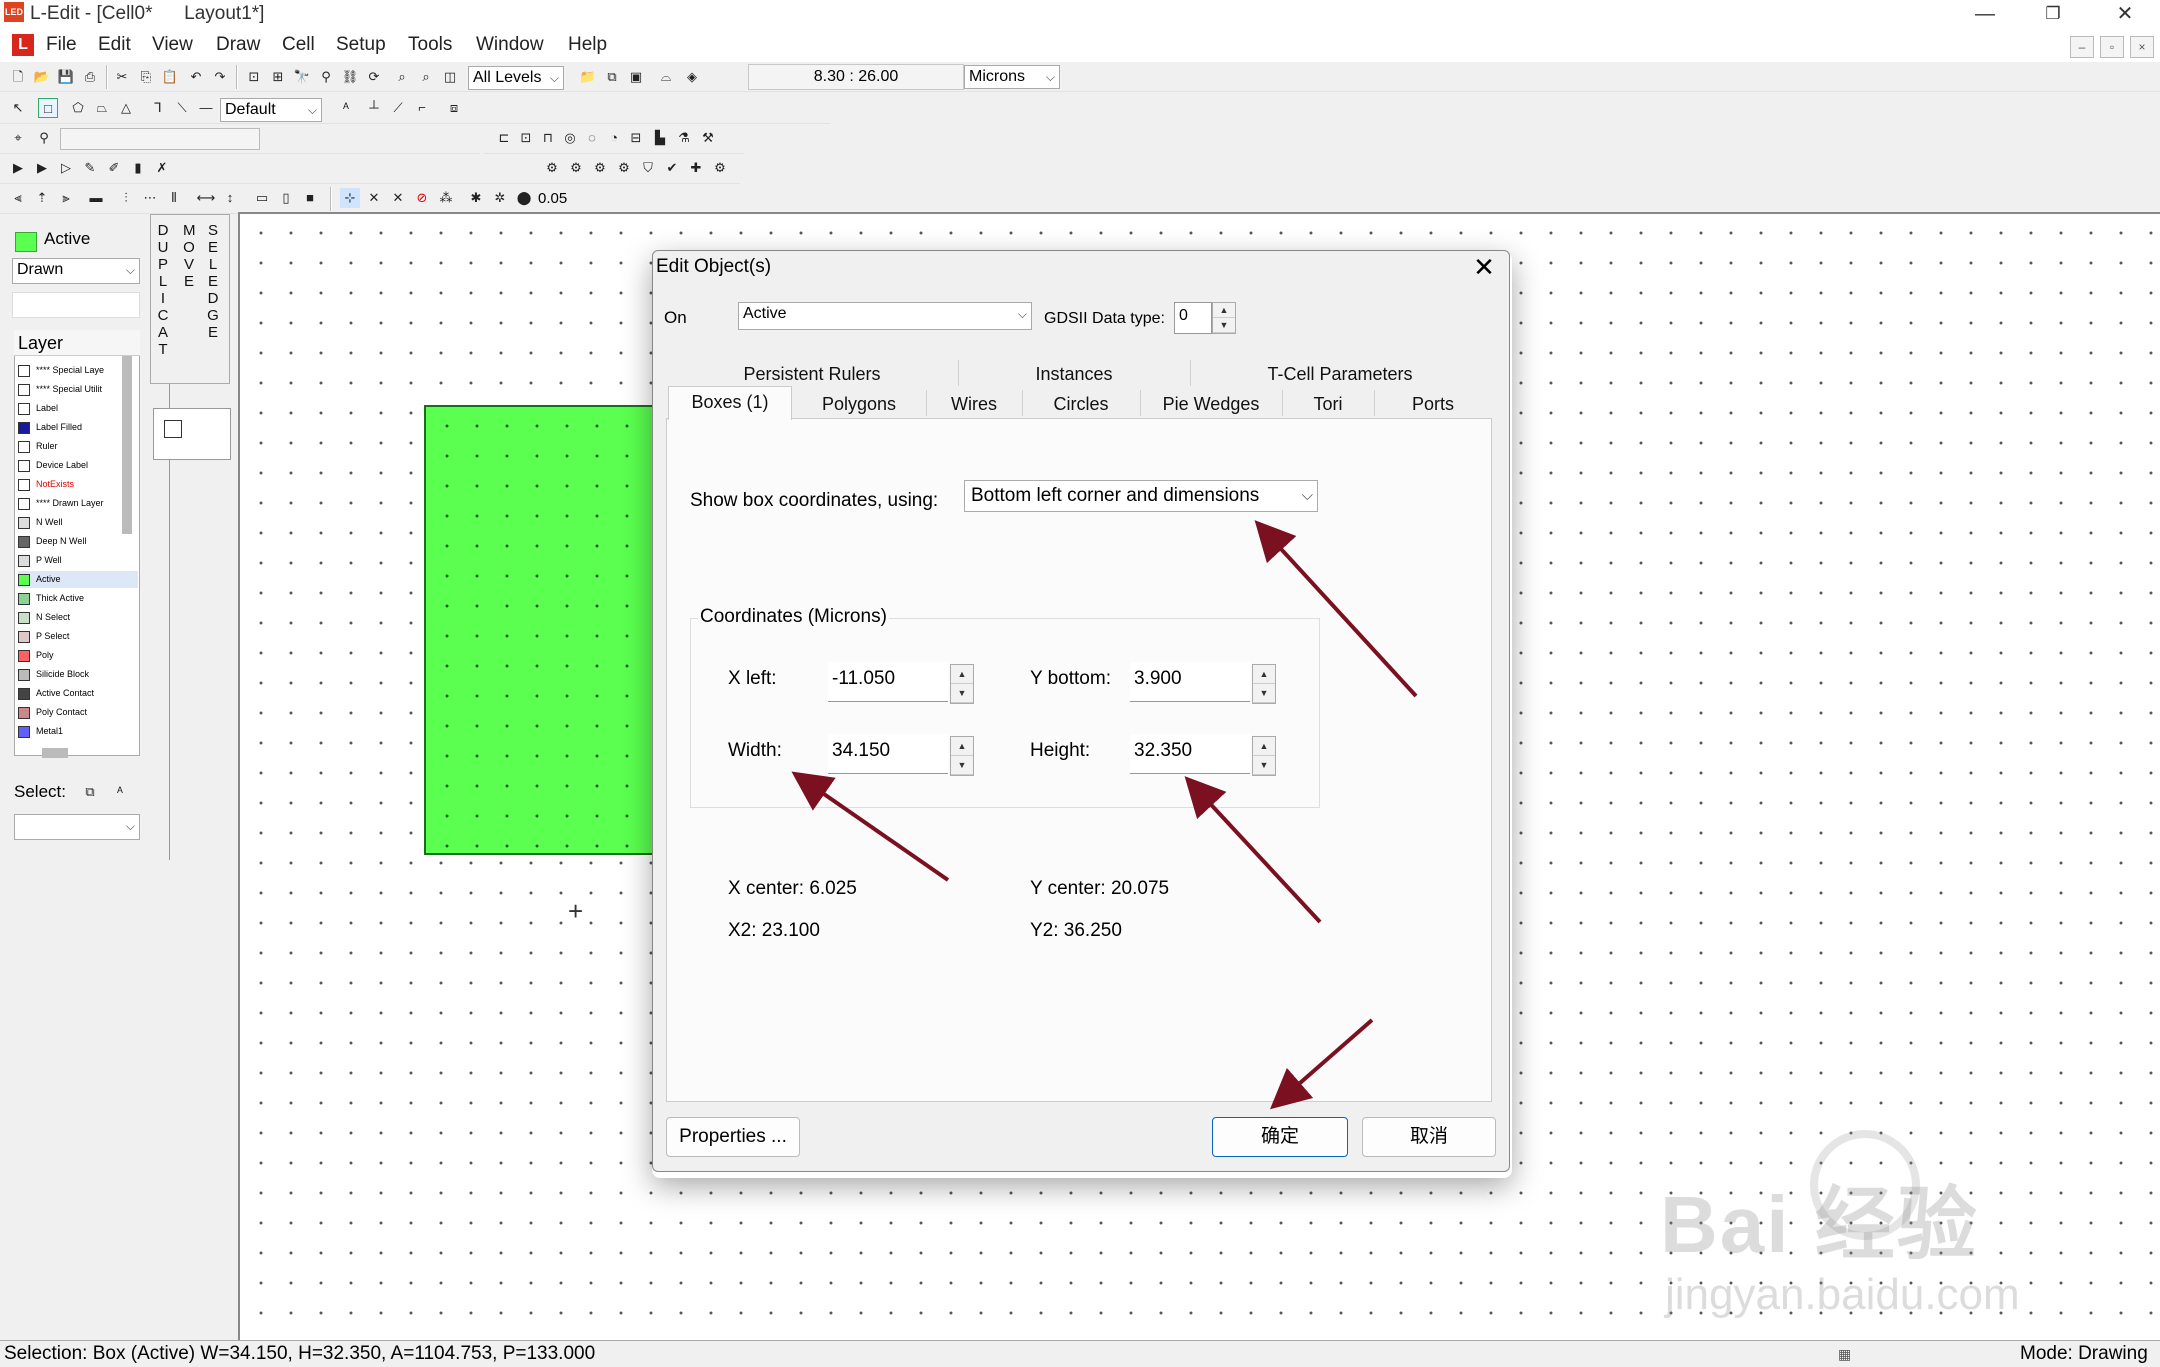 The width and height of the screenshot is (2160, 1367). What do you see at coordinates (18, 138) in the screenshot?
I see `locator-icon: ⌖` at bounding box center [18, 138].